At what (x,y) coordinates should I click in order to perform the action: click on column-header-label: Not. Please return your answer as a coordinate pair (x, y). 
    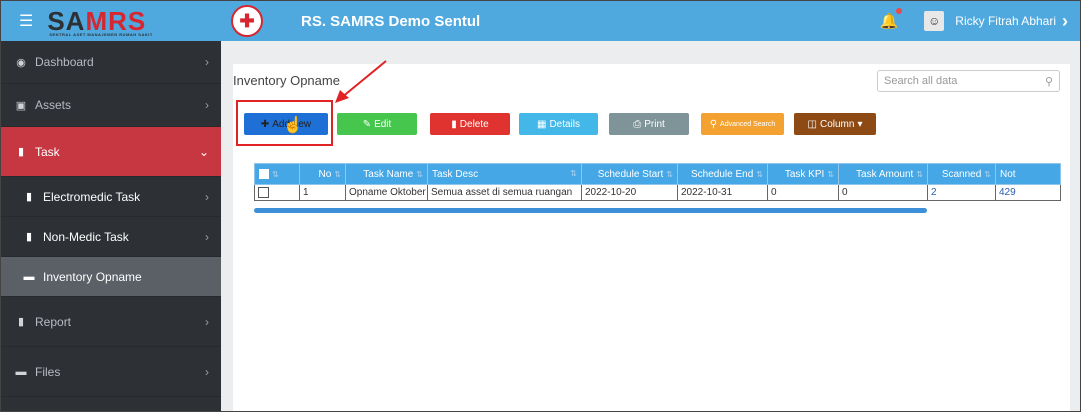
    Looking at the image, I should click on (1008, 174).